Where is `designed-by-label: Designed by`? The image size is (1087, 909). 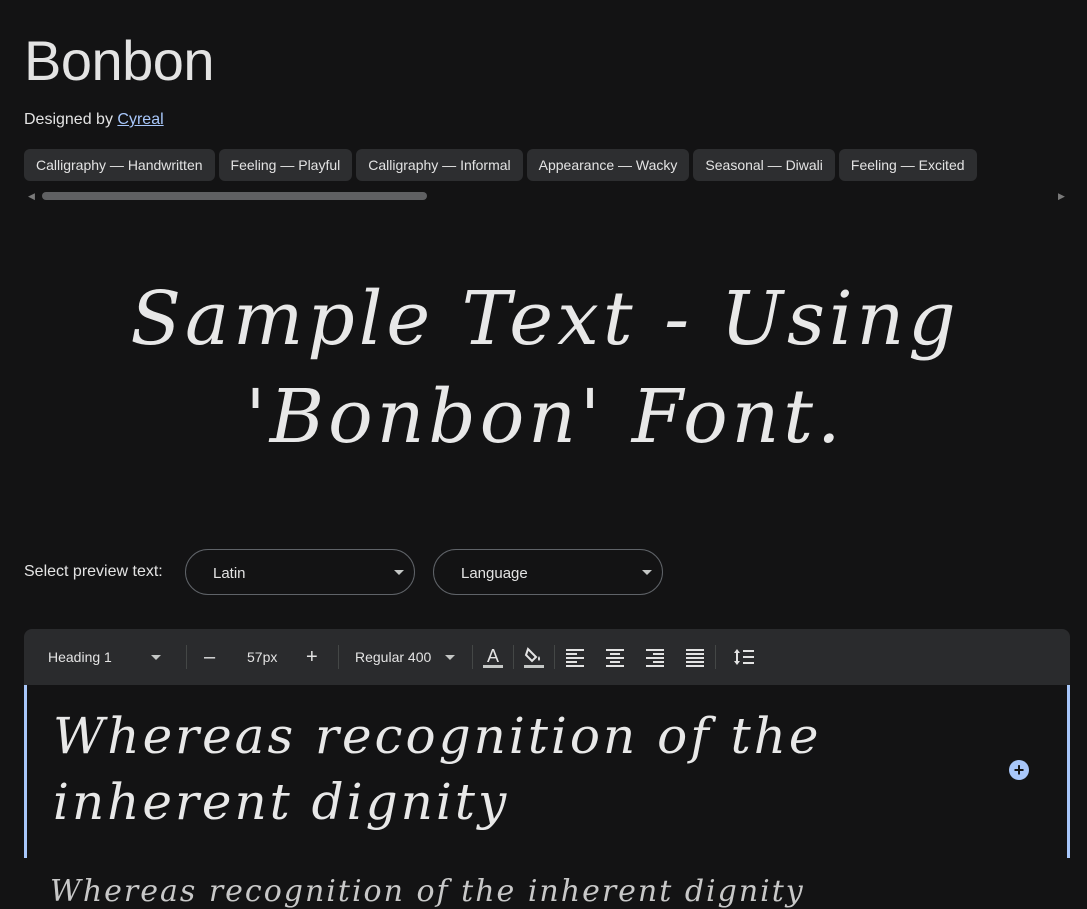 designed-by-label: Designed by is located at coordinates (68, 119).